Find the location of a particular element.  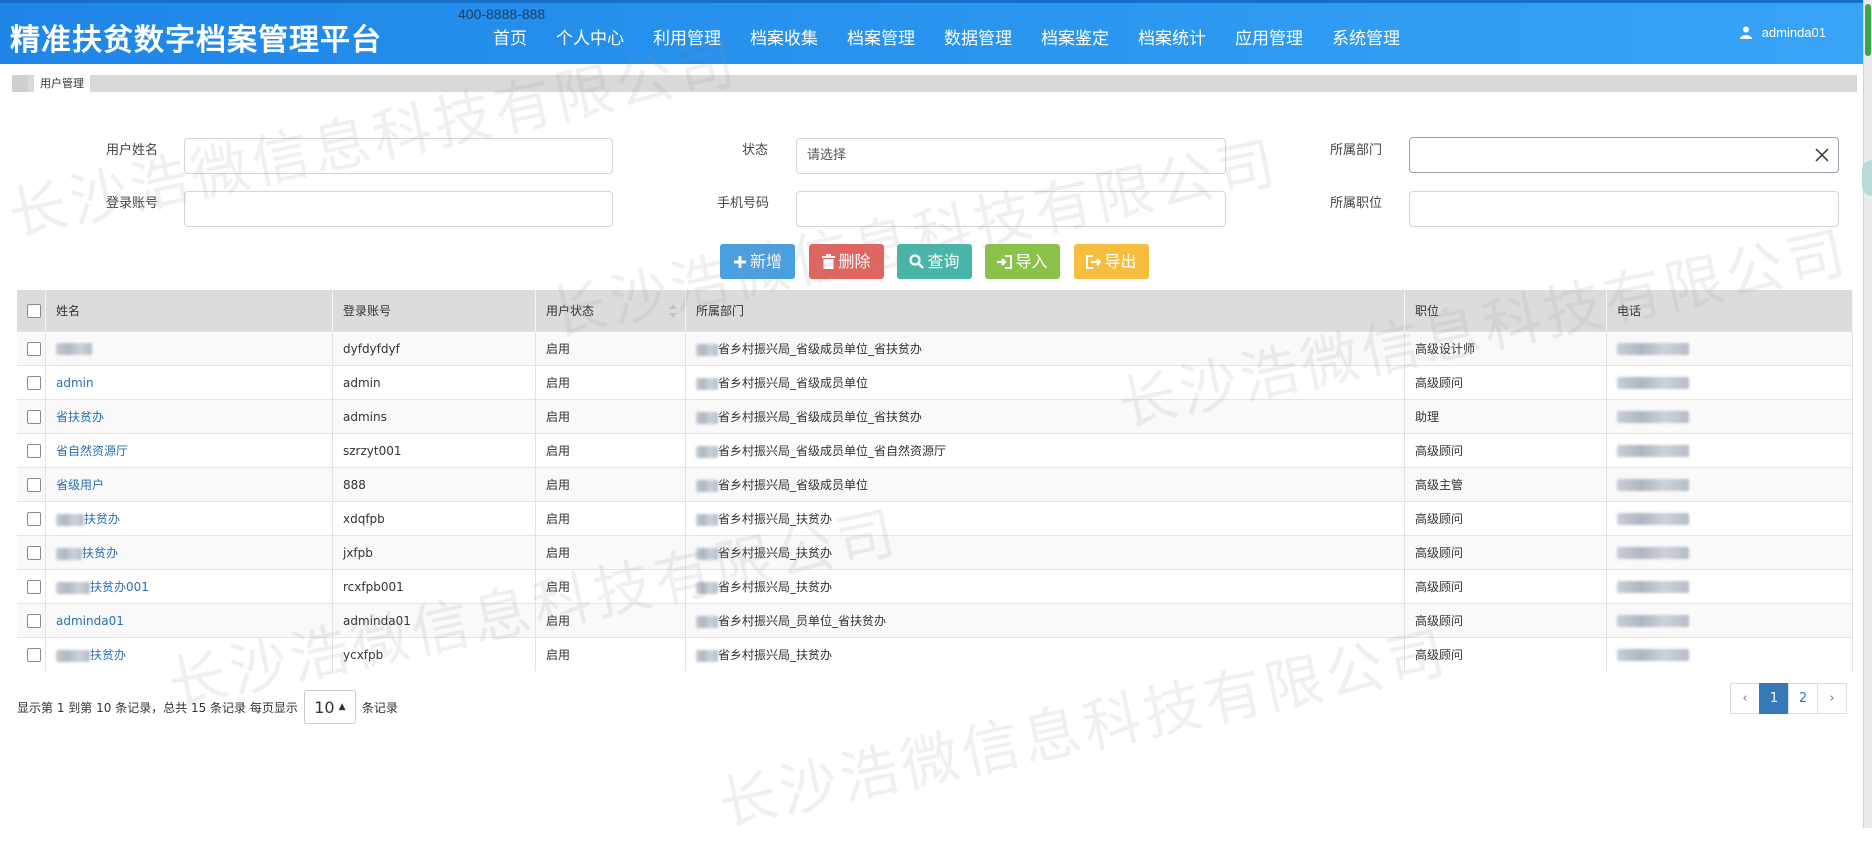

login-input is located at coordinates (398, 209).